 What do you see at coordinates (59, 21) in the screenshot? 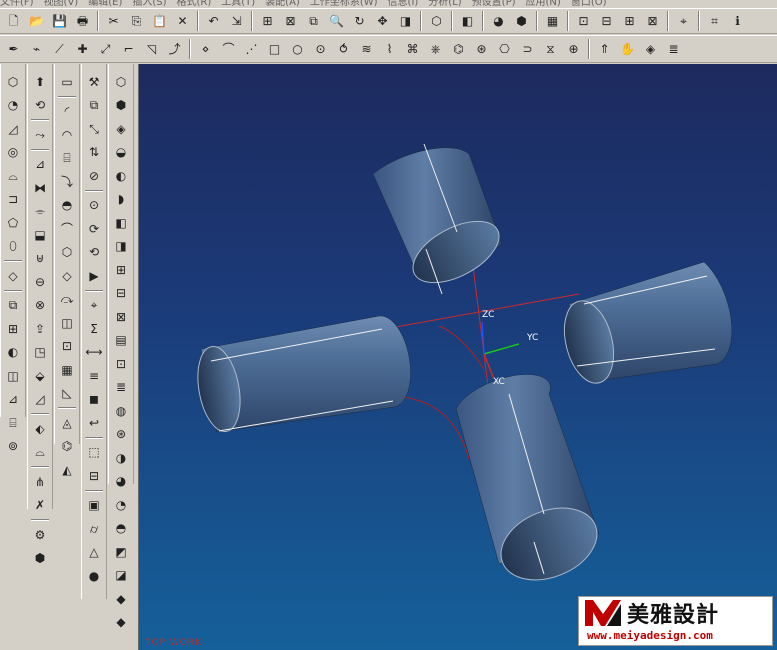
I see `save-icon: 💾` at bounding box center [59, 21].